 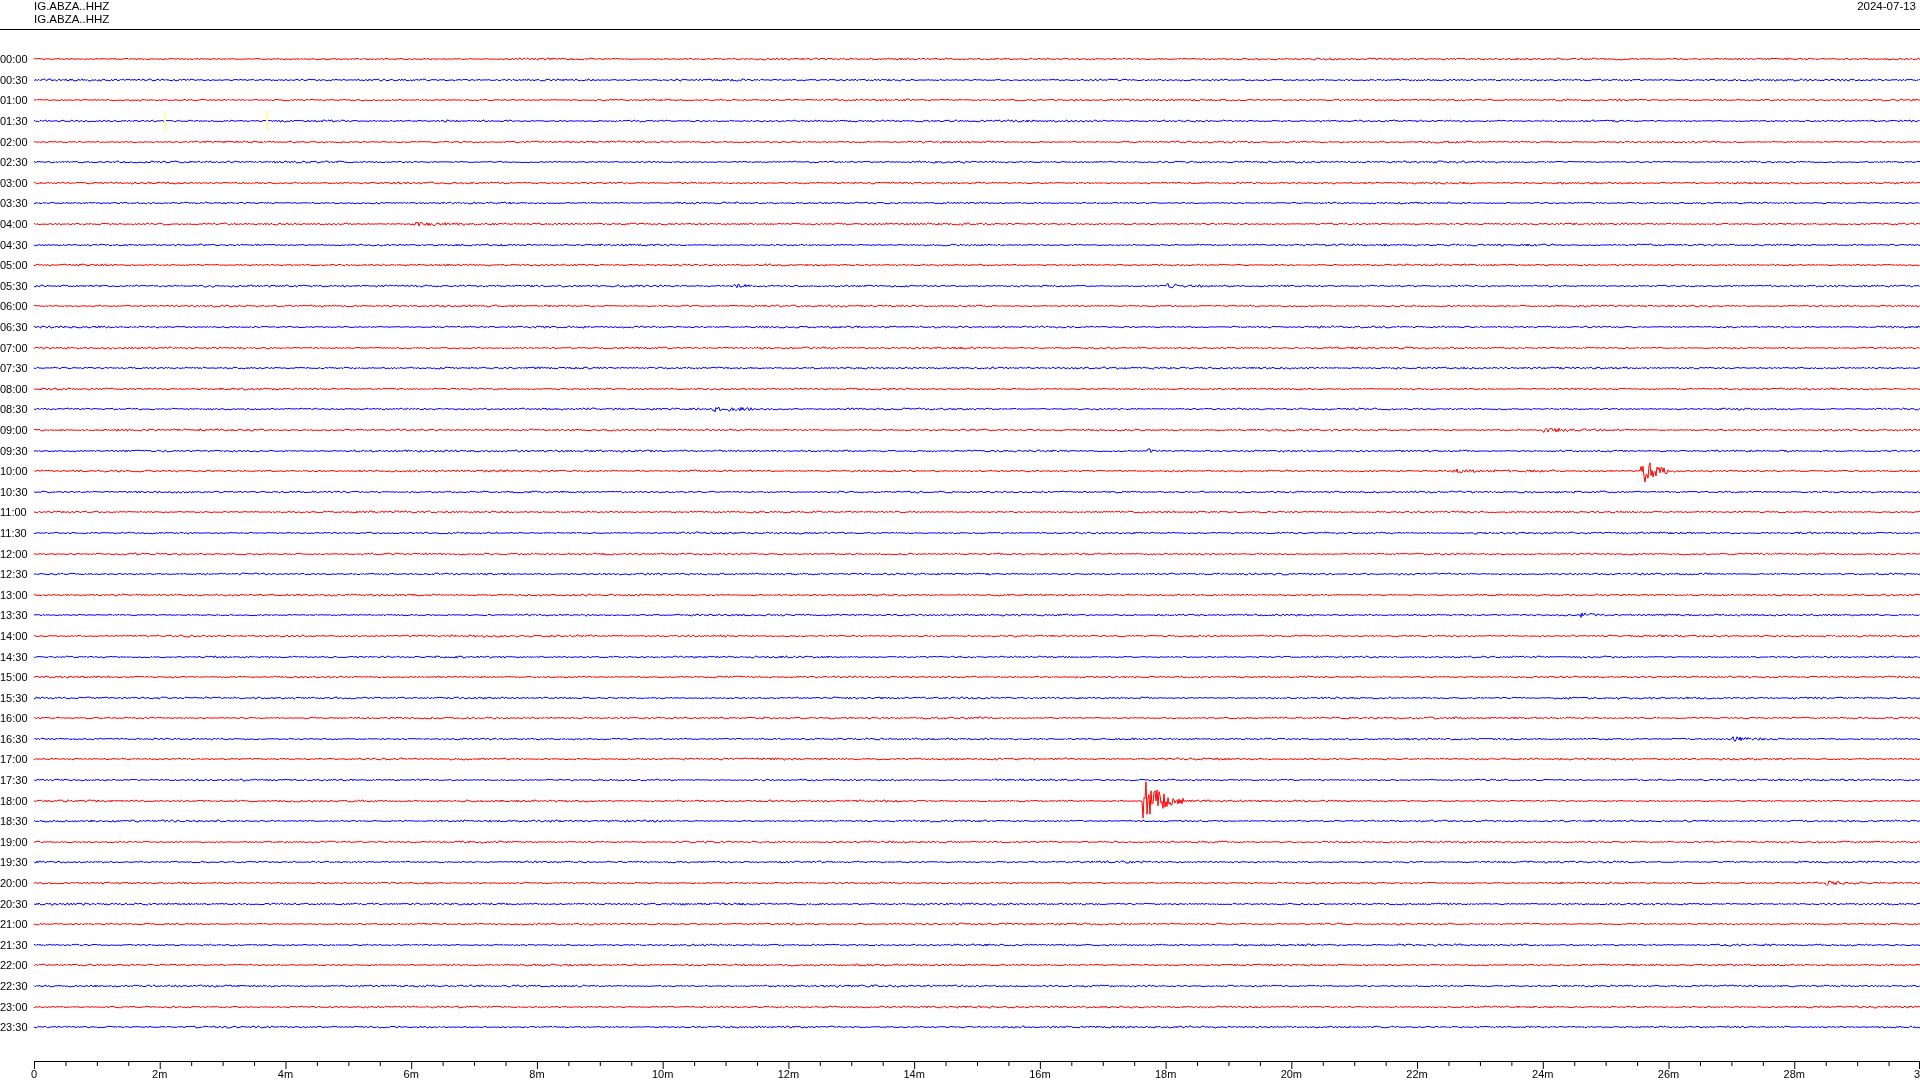 What do you see at coordinates (1543, 1074) in the screenshot?
I see `axis-tick-label: 24m` at bounding box center [1543, 1074].